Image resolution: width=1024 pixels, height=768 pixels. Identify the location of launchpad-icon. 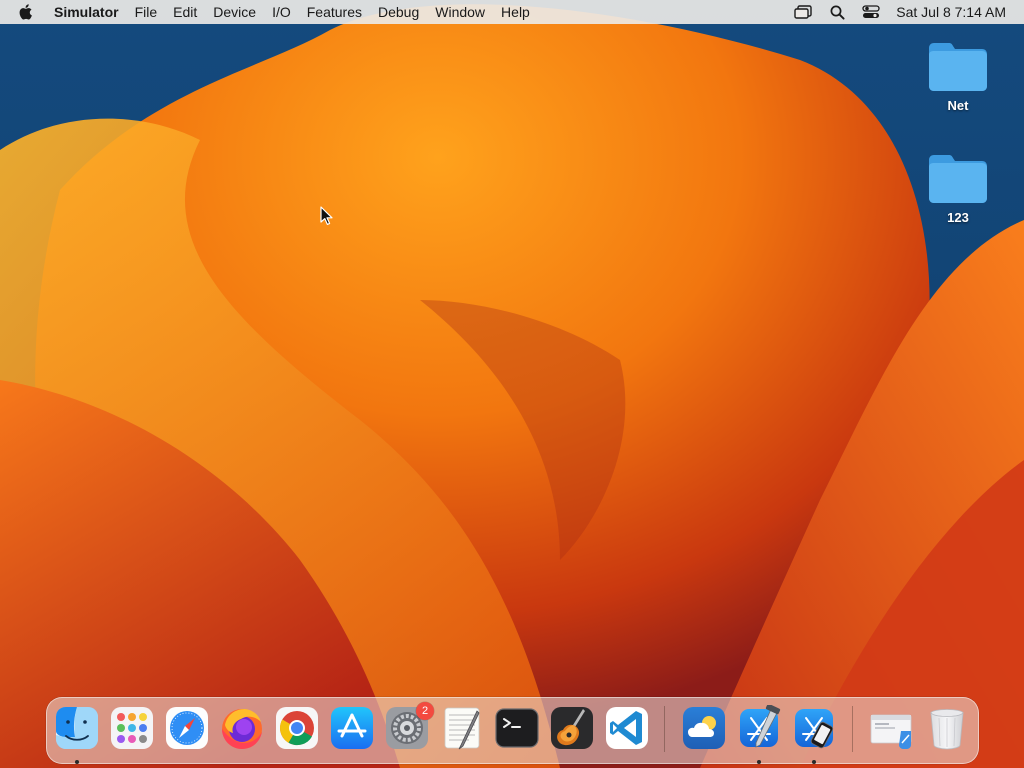
(132, 728).